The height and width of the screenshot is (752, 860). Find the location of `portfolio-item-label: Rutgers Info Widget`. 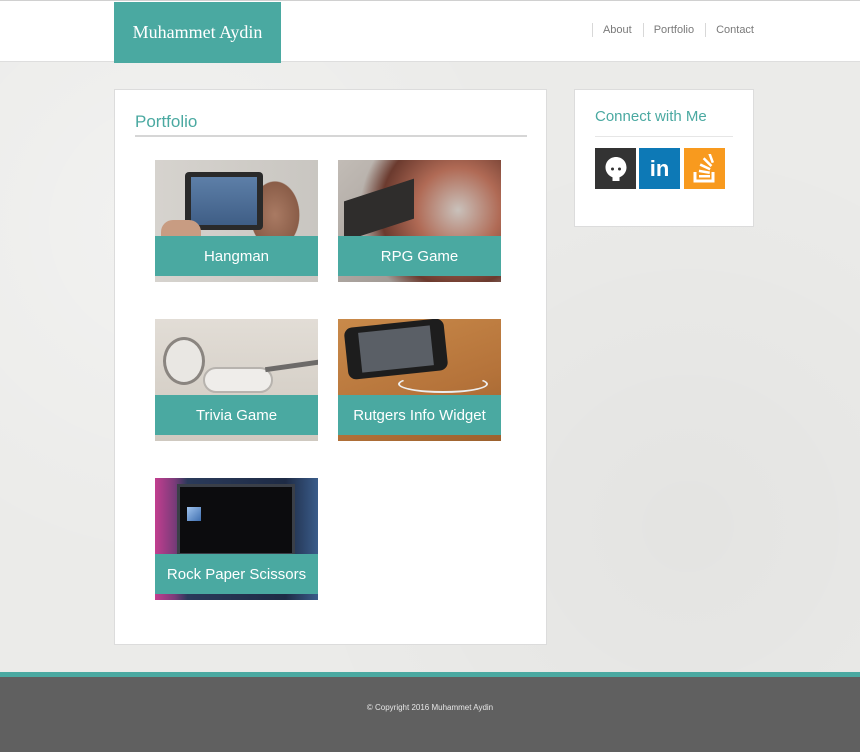

portfolio-item-label: Rutgers Info Widget is located at coordinates (419, 415).